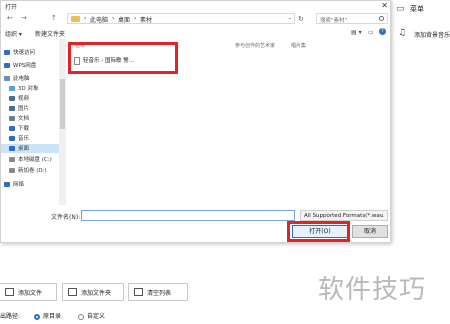  I want to click on view-options-icon: ▤ ▾, so click(356, 32).